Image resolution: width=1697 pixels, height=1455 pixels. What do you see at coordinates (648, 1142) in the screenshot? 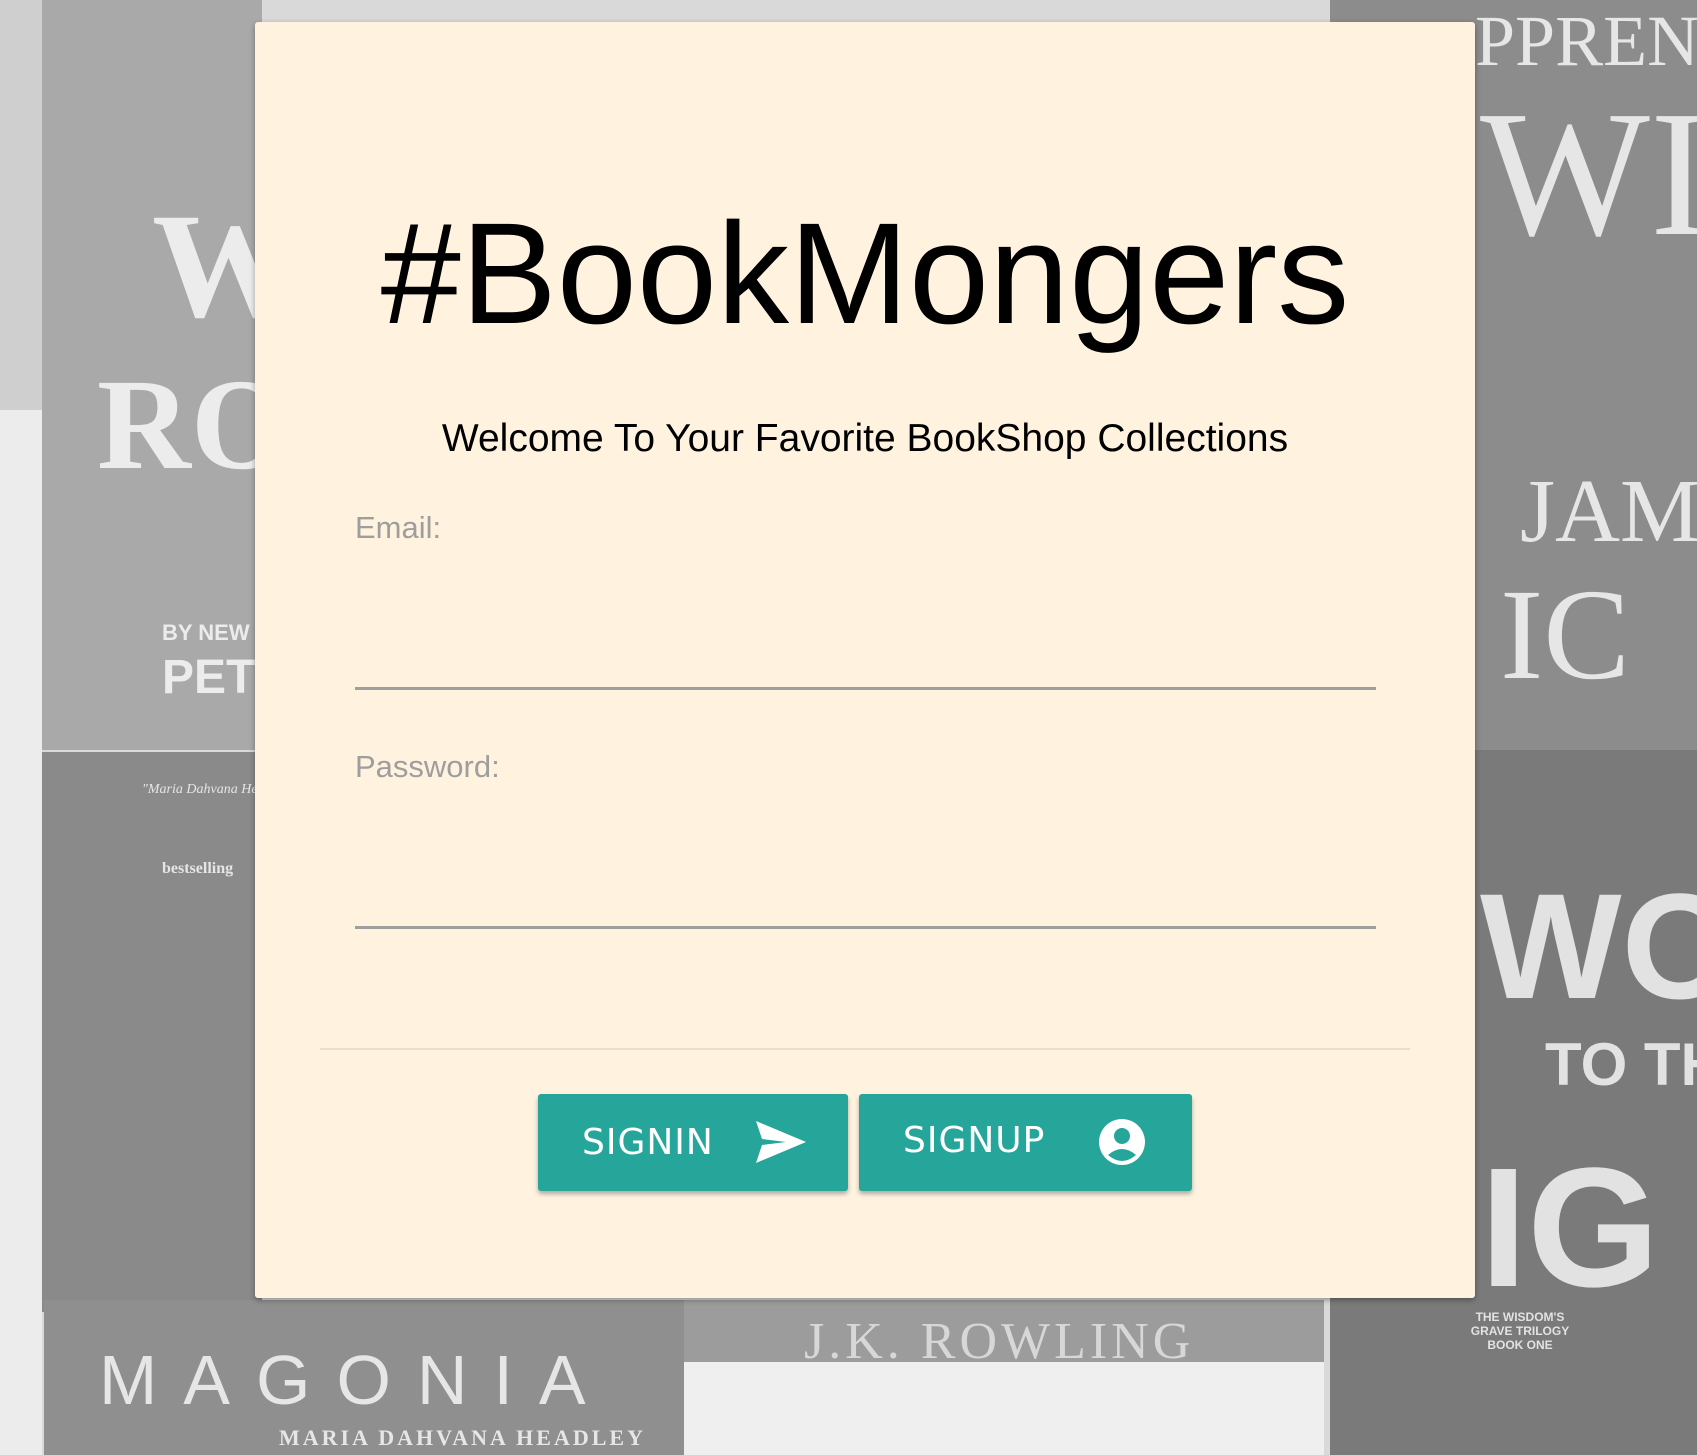
I see `signin-button-label: SIGNIN` at bounding box center [648, 1142].